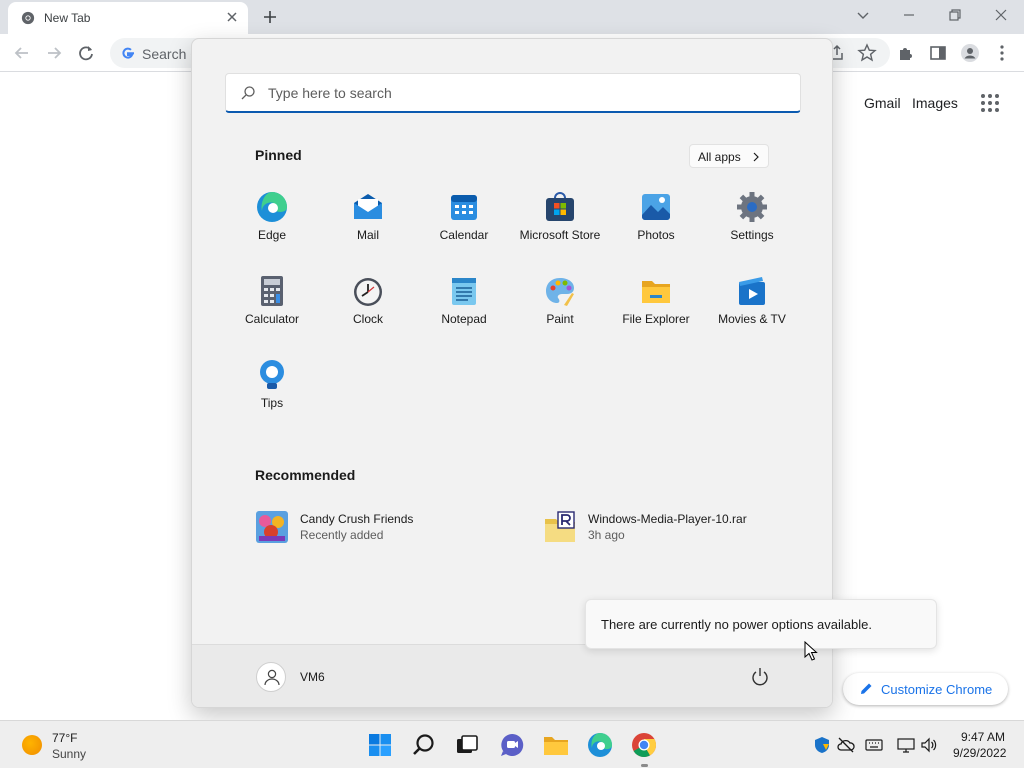  Describe the element at coordinates (464, 291) in the screenshot. I see `notepad-icon` at that location.